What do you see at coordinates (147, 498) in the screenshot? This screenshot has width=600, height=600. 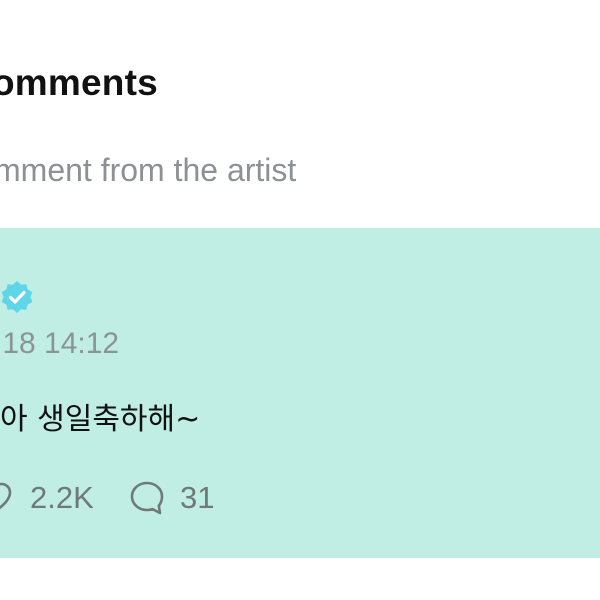 I see `speech-bubble-icon` at bounding box center [147, 498].